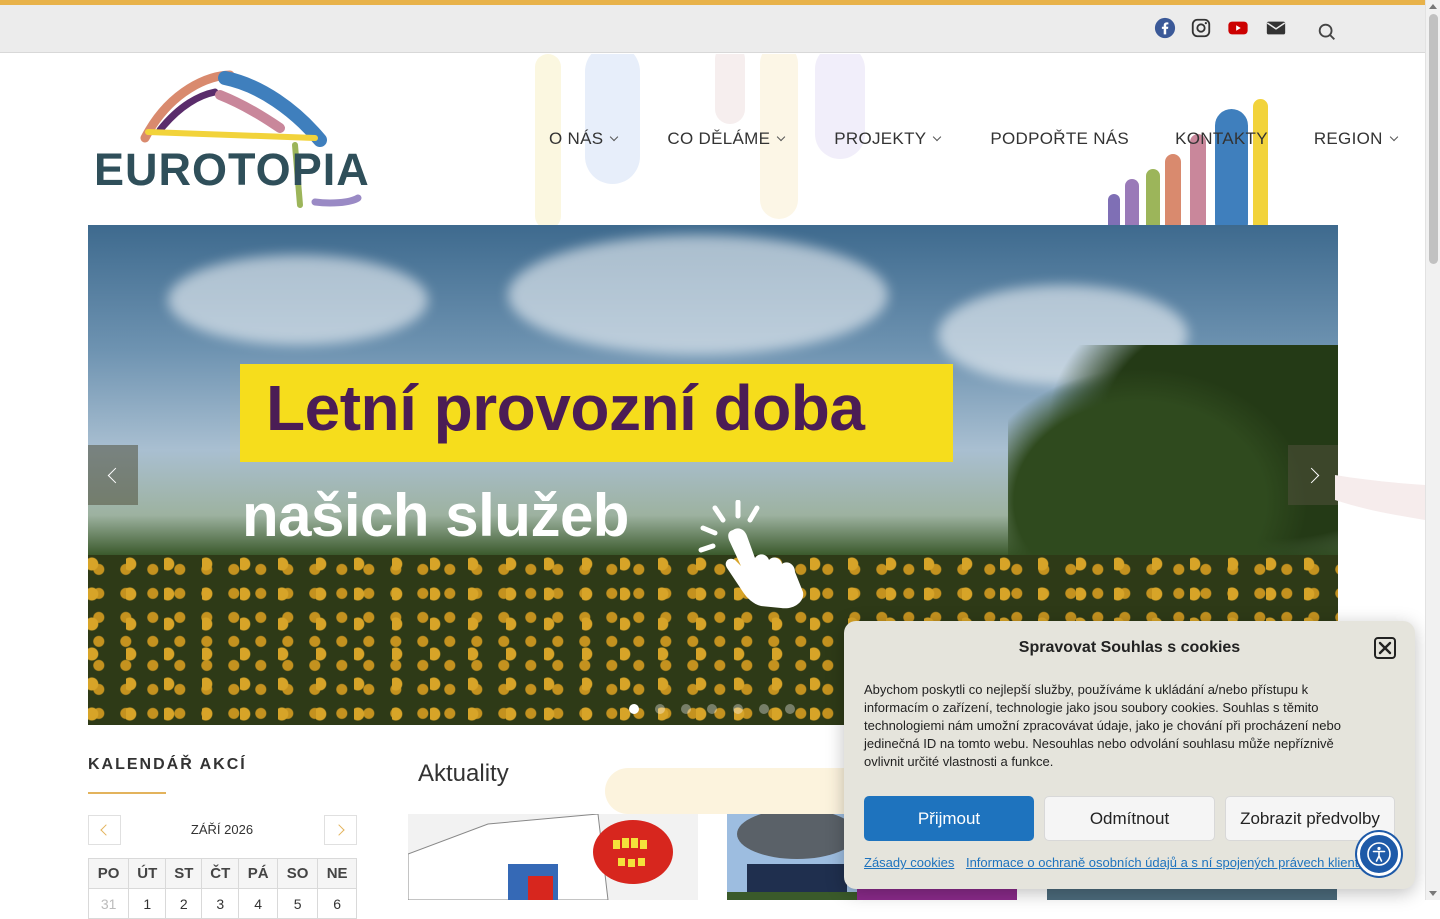  Describe the element at coordinates (1433, 139) in the screenshot. I see `scrollbar-thumb` at that location.